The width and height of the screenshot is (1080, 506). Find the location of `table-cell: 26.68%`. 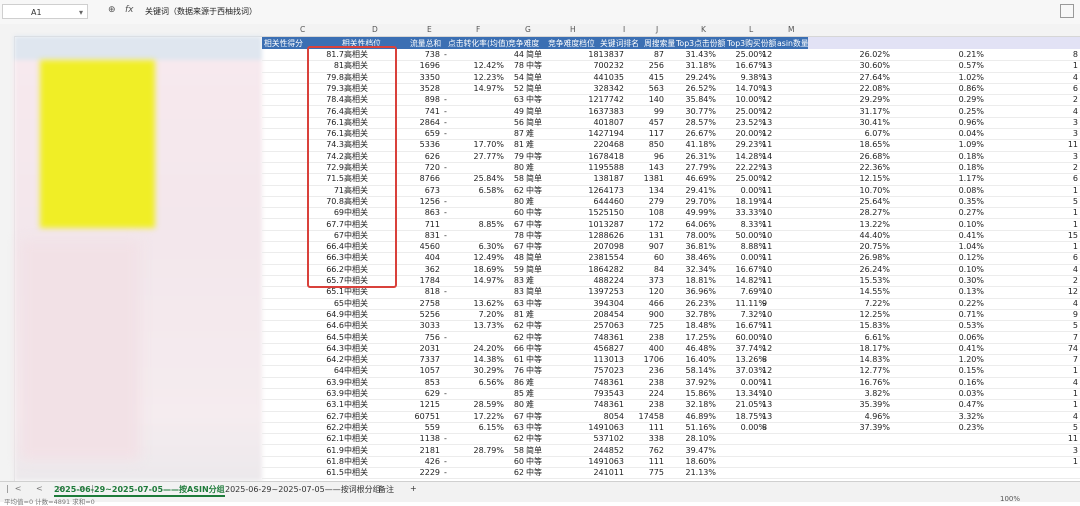

table-cell: 26.68% is located at coordinates (850, 156).